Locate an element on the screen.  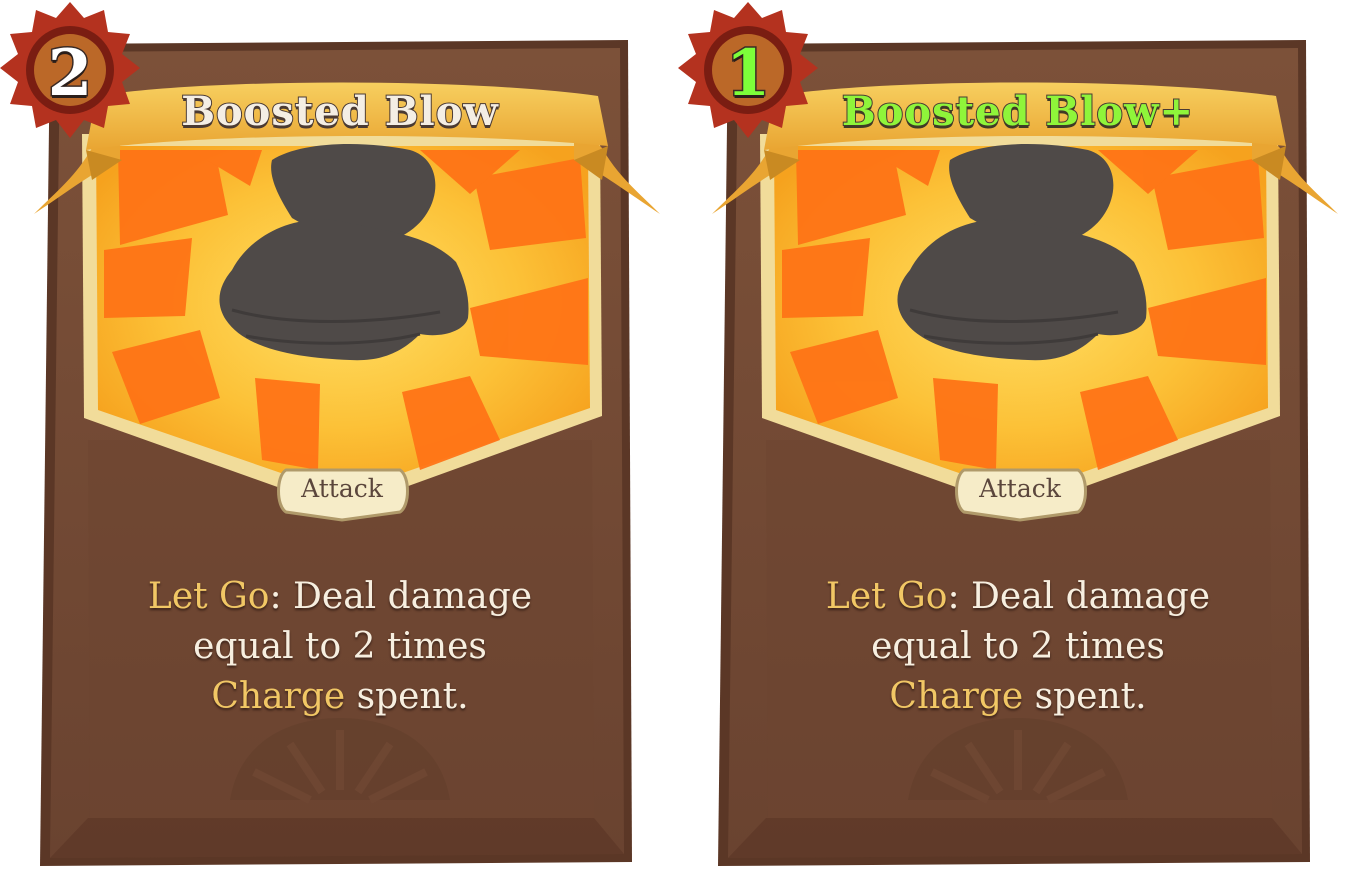
card-title: Boosted Blow+ is located at coordinates (1018, 111).